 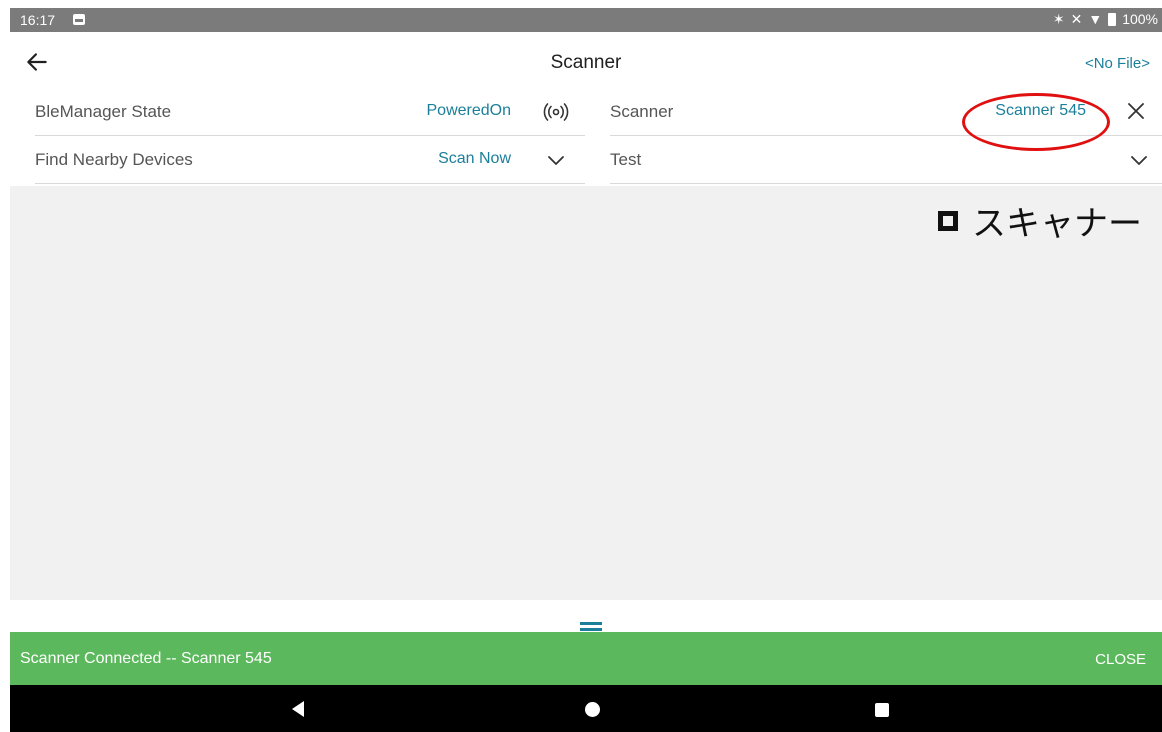 I want to click on mute-icon: ✕, so click(x=1076, y=19).